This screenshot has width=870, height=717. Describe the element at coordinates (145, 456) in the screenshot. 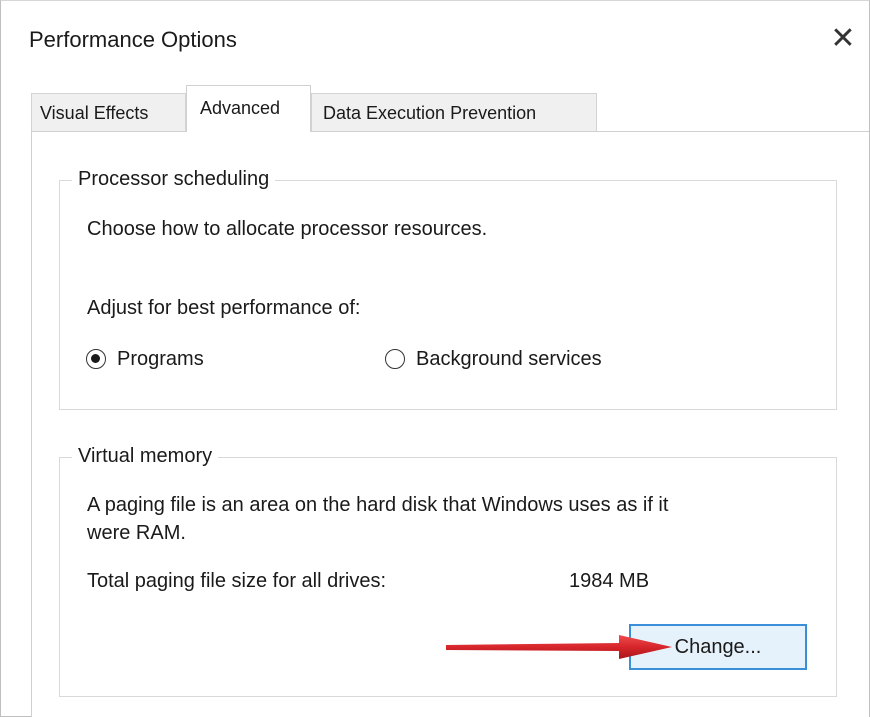

I see `virtual-memory-label: Virtual memory` at that location.